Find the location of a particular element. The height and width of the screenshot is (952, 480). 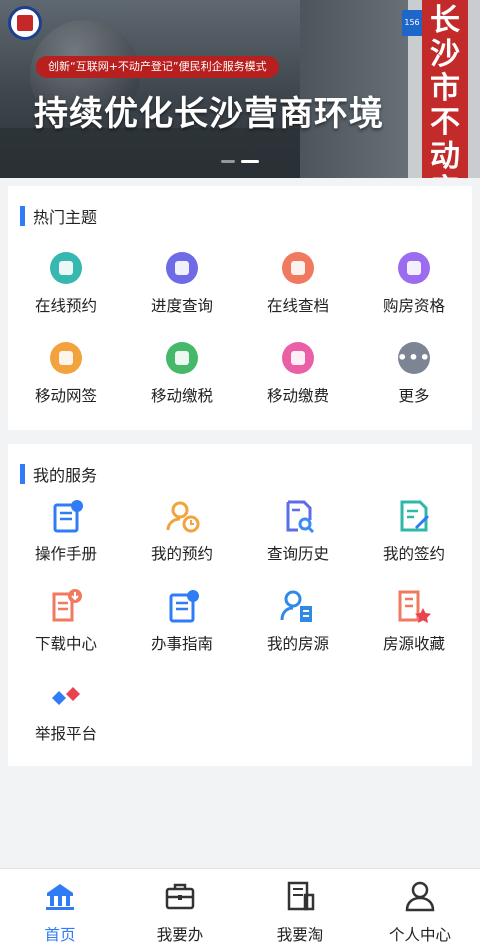

hot-topic-item: ••• 更多 is located at coordinates (414, 387).